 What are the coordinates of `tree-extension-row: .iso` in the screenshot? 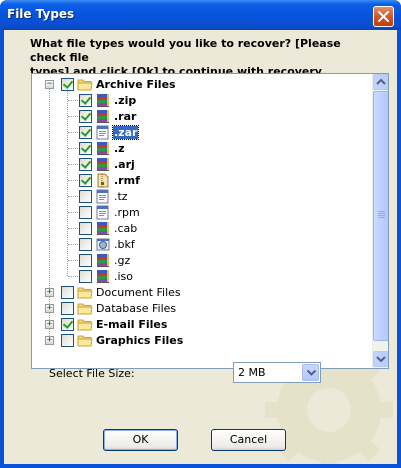 It's located at (202, 276).